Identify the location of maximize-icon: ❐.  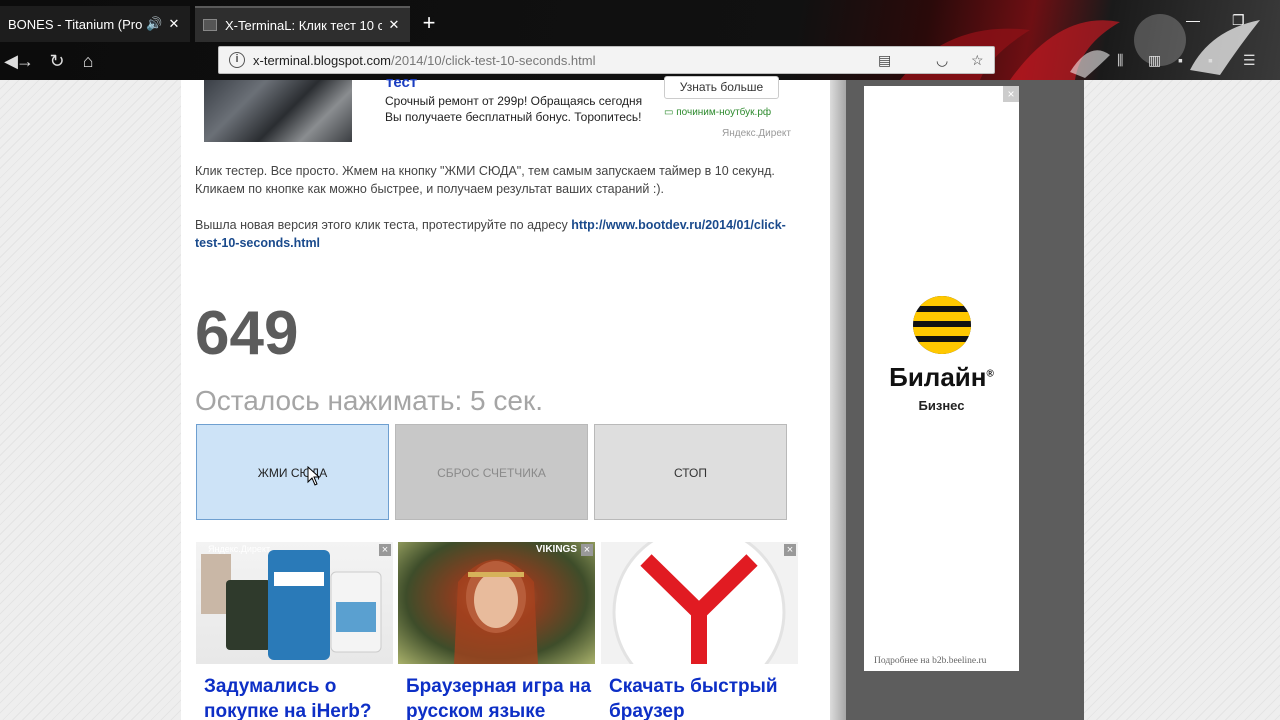
(1238, 20).